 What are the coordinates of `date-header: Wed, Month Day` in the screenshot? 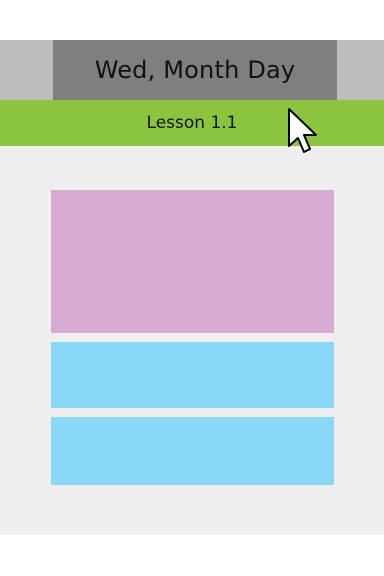 It's located at (192, 70).